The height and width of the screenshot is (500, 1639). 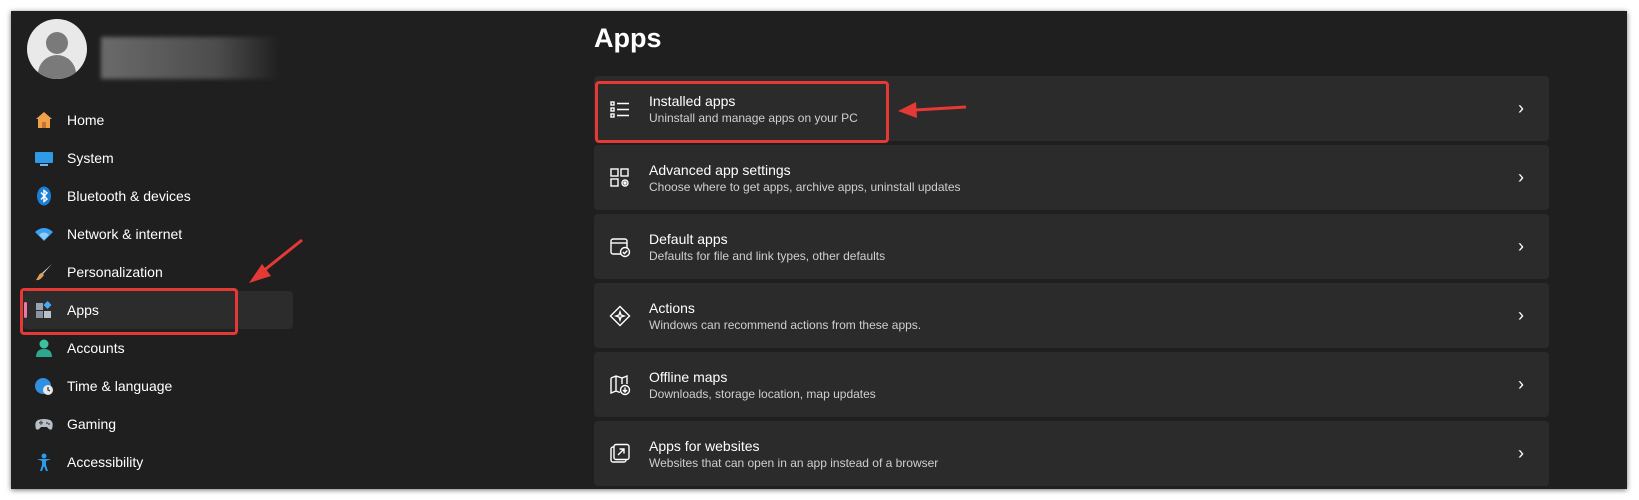 I want to click on arrow-to-apps, so click(x=276, y=260).